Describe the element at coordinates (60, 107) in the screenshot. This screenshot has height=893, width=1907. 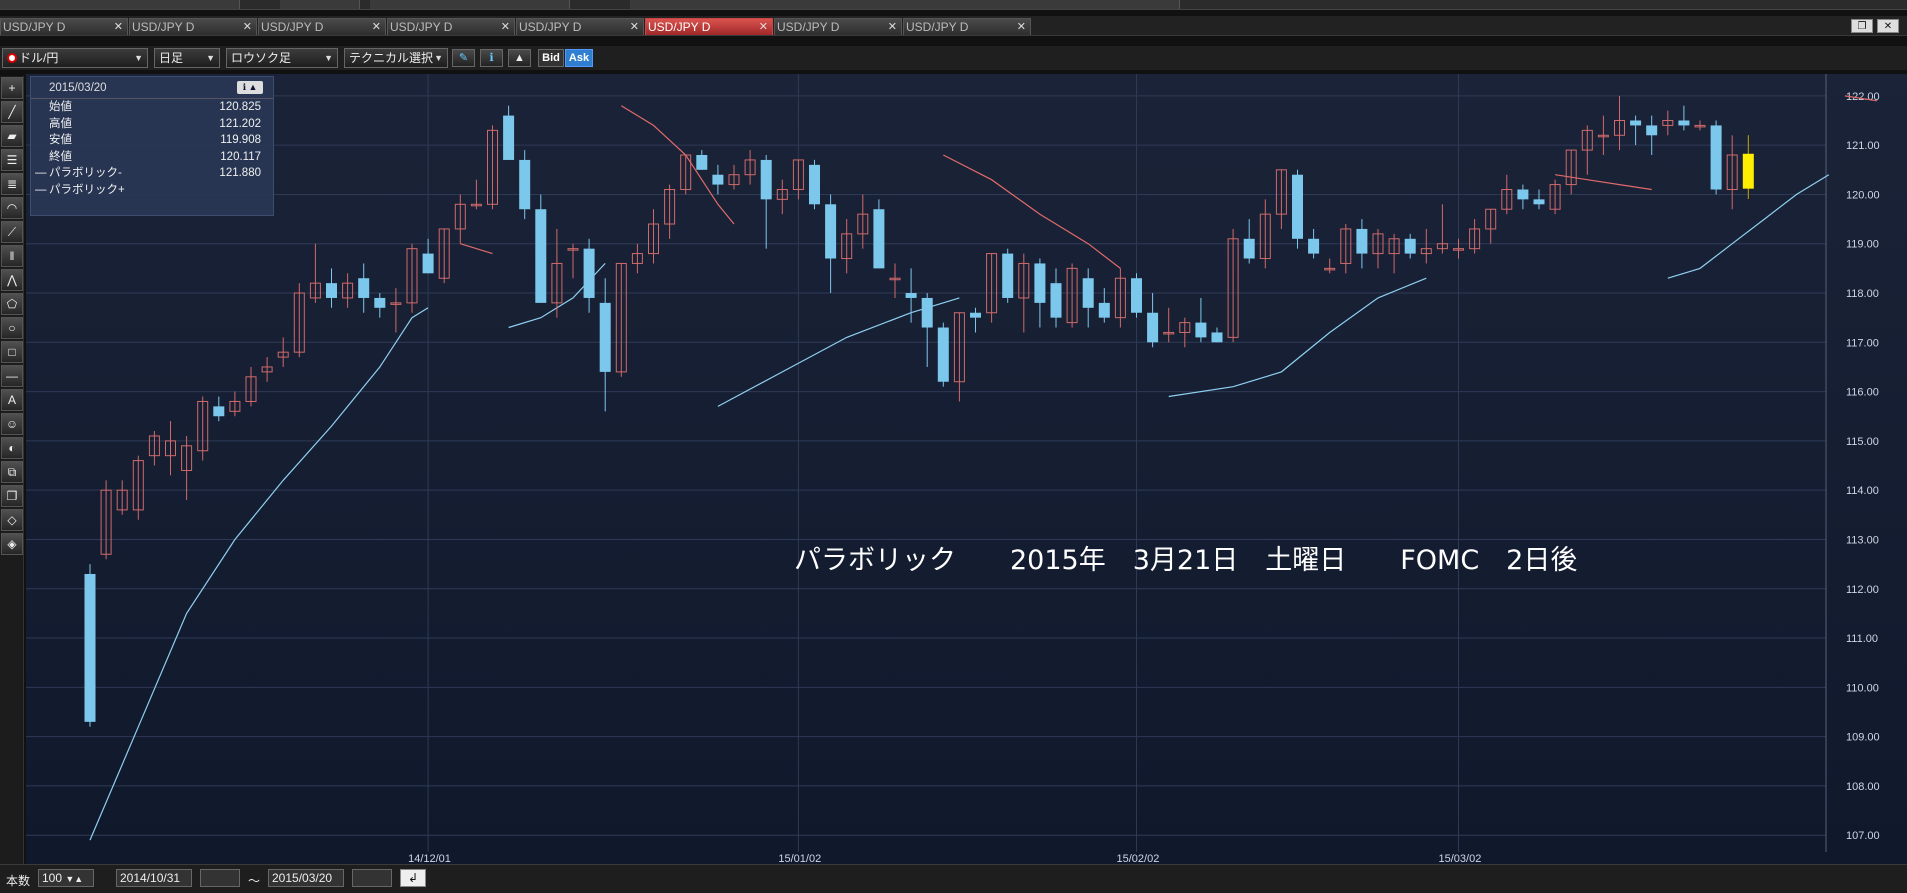
I see `info-label: 始値` at that location.